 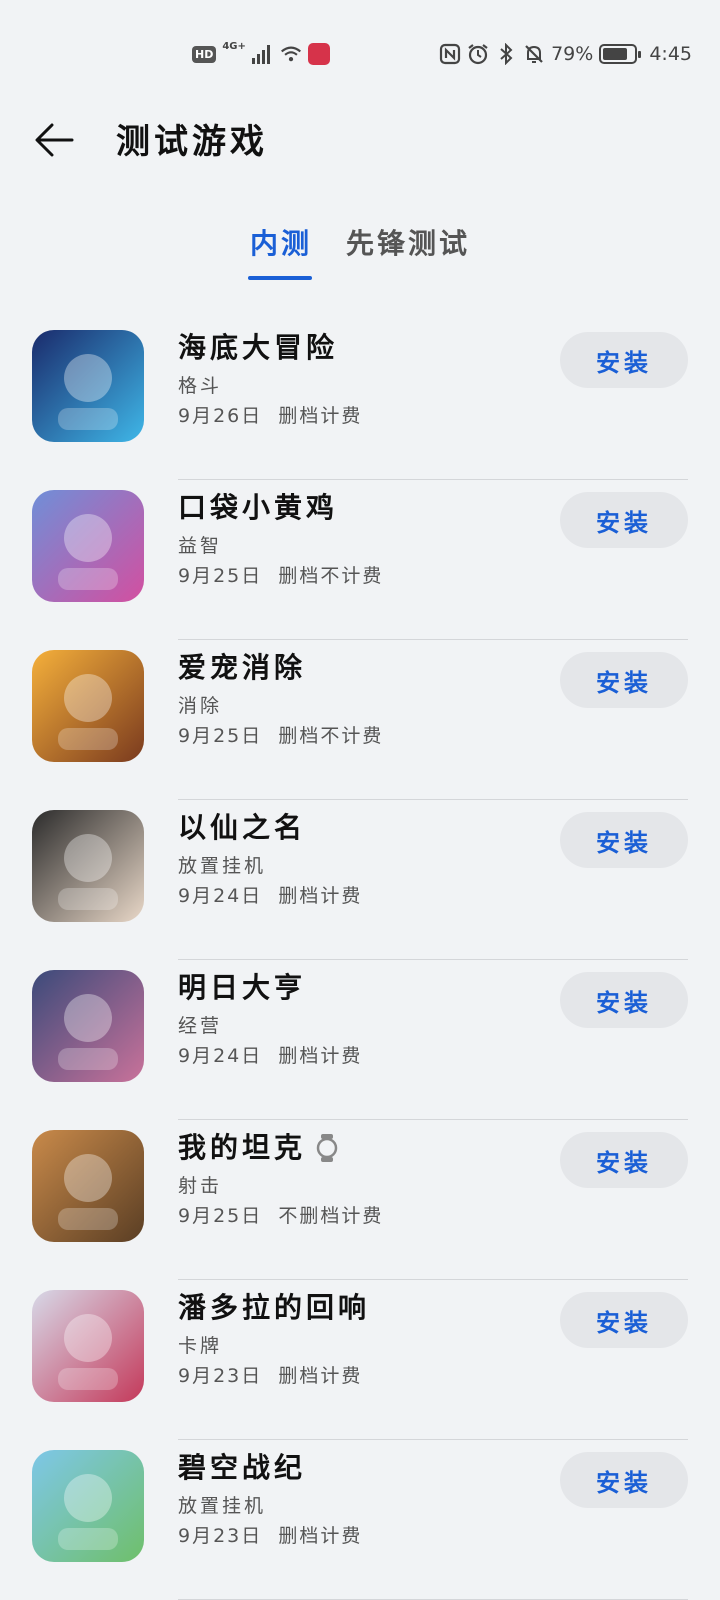 What do you see at coordinates (280, 668) in the screenshot?
I see `game-name: 爱宠消除` at bounding box center [280, 668].